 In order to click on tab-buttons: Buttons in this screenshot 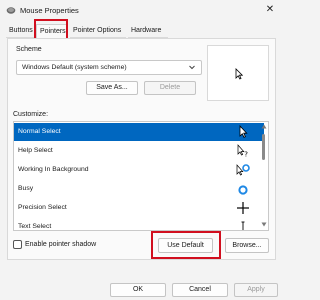, I will do `click(20, 31)`.